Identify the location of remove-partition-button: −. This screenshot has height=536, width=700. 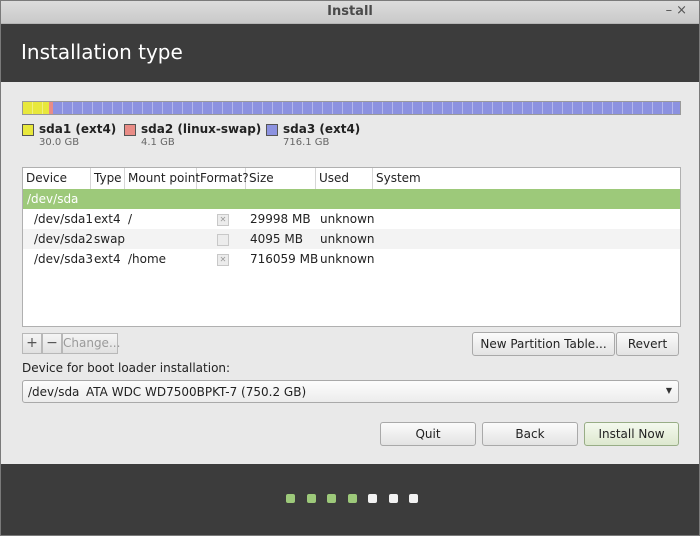
(52, 343).